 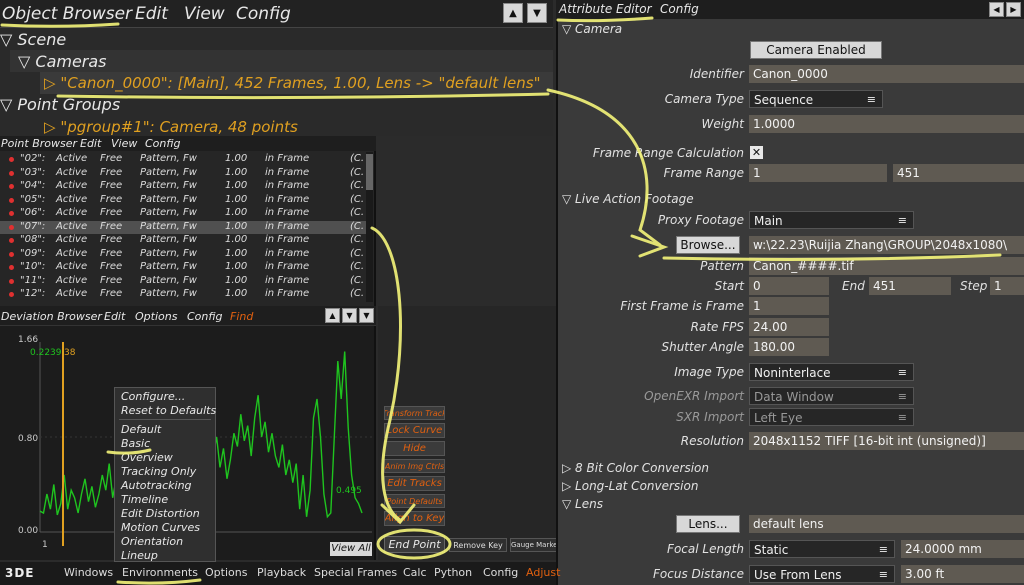 I want to click on menu-item-overview: Overview, so click(x=147, y=457).